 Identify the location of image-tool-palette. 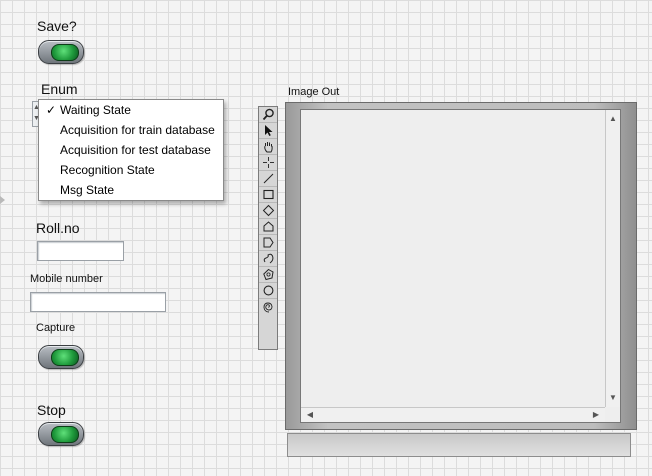
(268, 228).